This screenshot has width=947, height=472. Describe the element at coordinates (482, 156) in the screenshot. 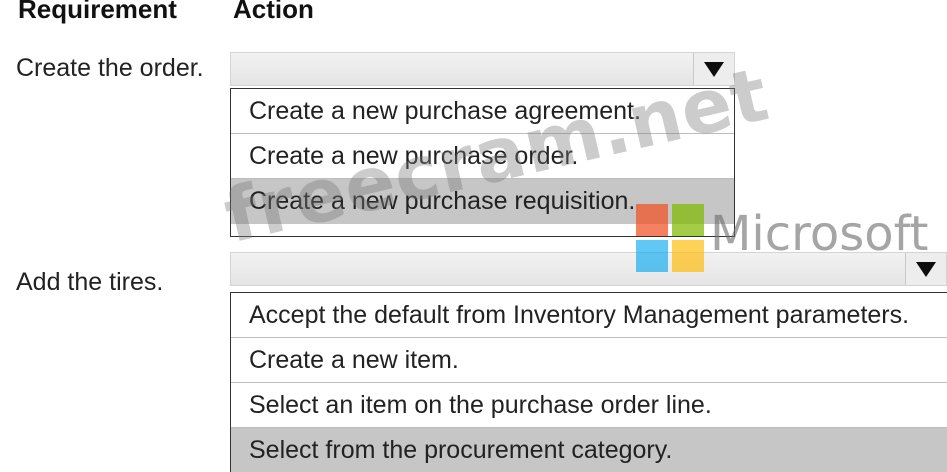

I see `dropdown-option: Create a new purchase order.` at that location.